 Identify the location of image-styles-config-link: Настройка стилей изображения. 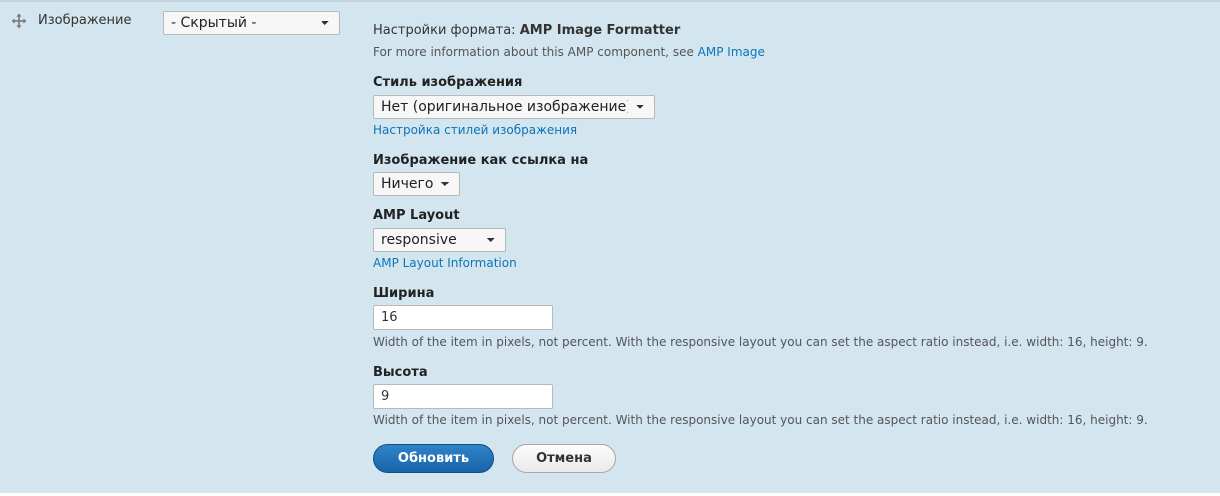
(475, 130).